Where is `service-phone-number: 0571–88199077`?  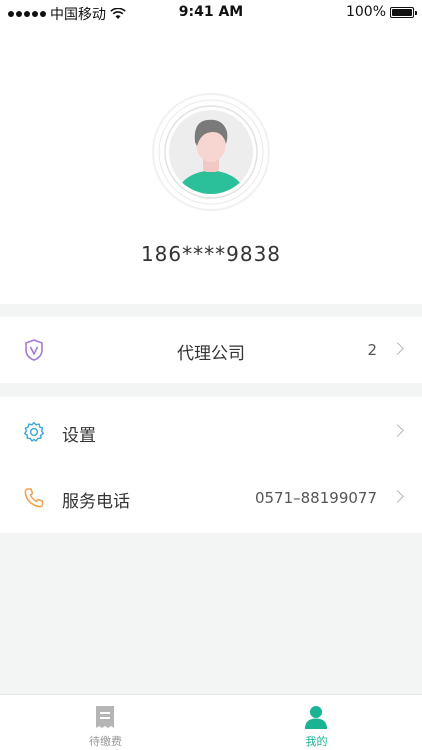 service-phone-number: 0571–88199077 is located at coordinates (315, 498).